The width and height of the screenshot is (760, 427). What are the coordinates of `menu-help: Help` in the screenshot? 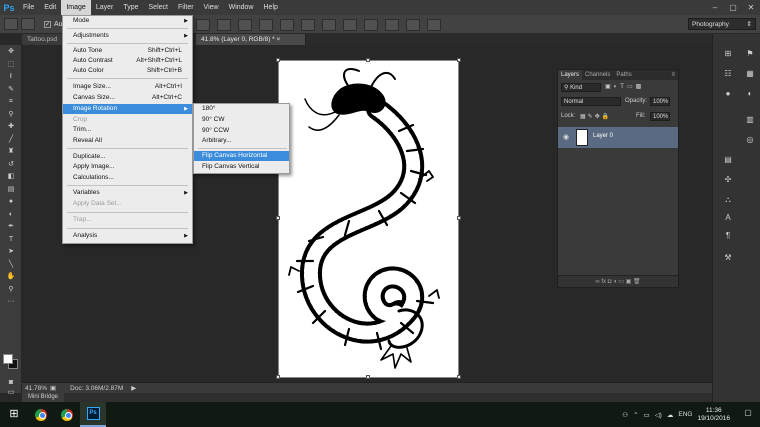 It's located at (271, 7).